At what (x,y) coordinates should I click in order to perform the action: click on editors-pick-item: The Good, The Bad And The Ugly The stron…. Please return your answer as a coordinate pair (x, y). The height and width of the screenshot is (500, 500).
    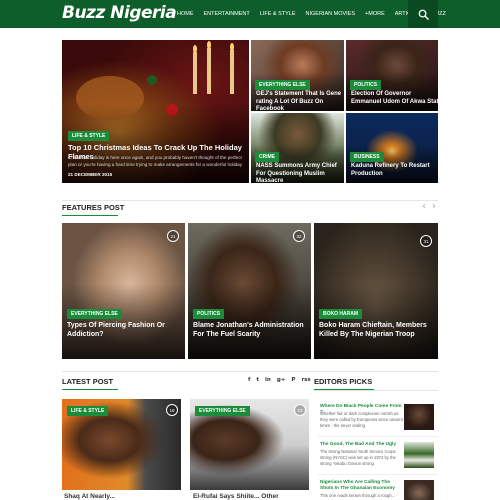
    Looking at the image, I should click on (378, 457).